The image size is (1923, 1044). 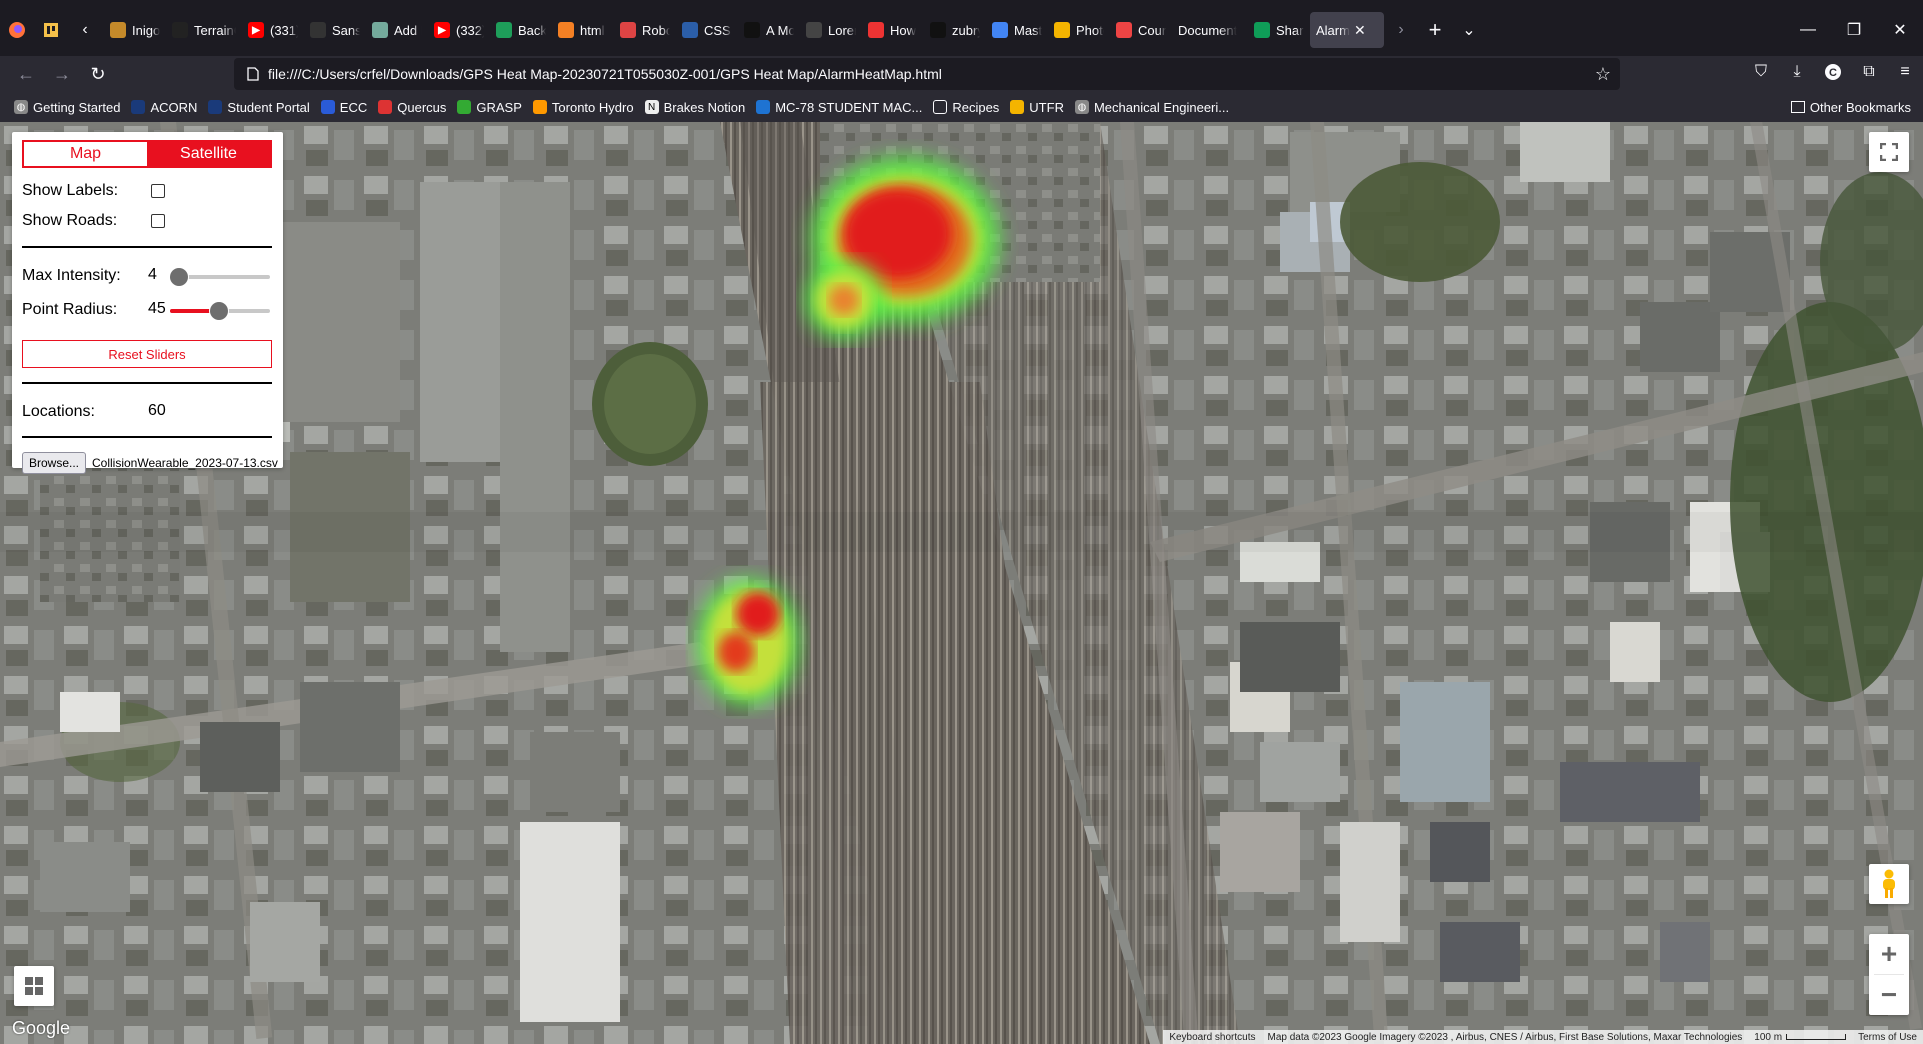 What do you see at coordinates (208, 154) in the screenshot?
I see `map-type-satellite-button: Satellite` at bounding box center [208, 154].